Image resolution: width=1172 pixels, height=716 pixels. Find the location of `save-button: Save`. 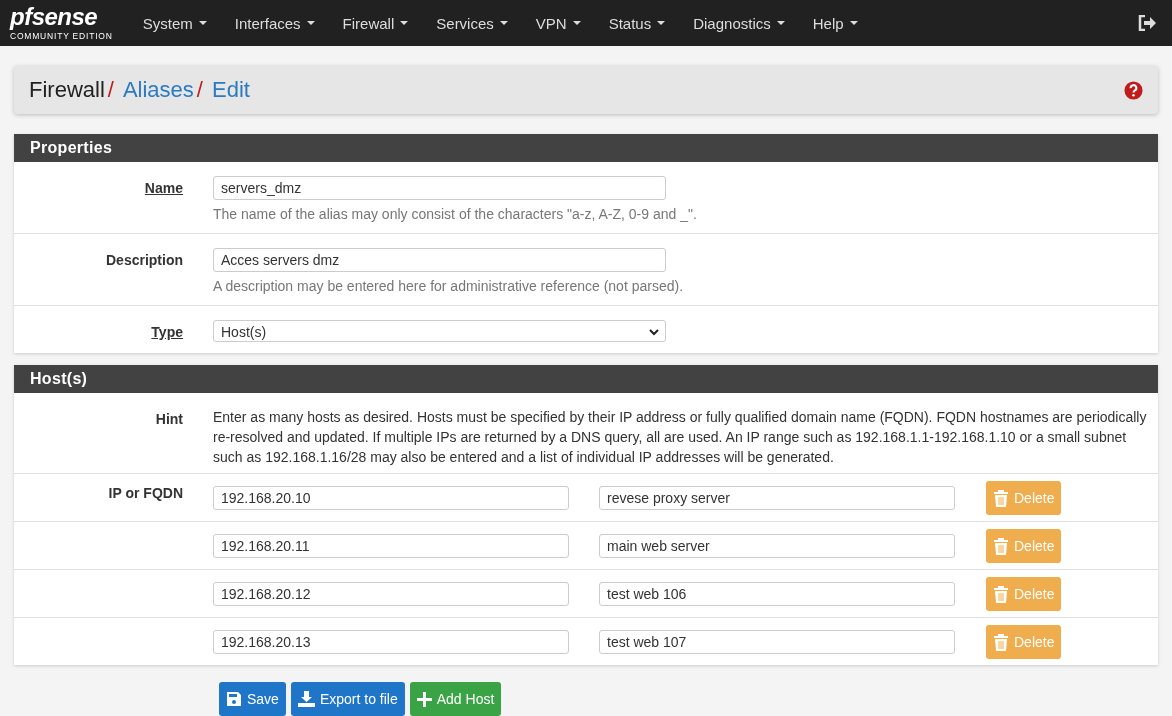

save-button: Save is located at coordinates (252, 699).